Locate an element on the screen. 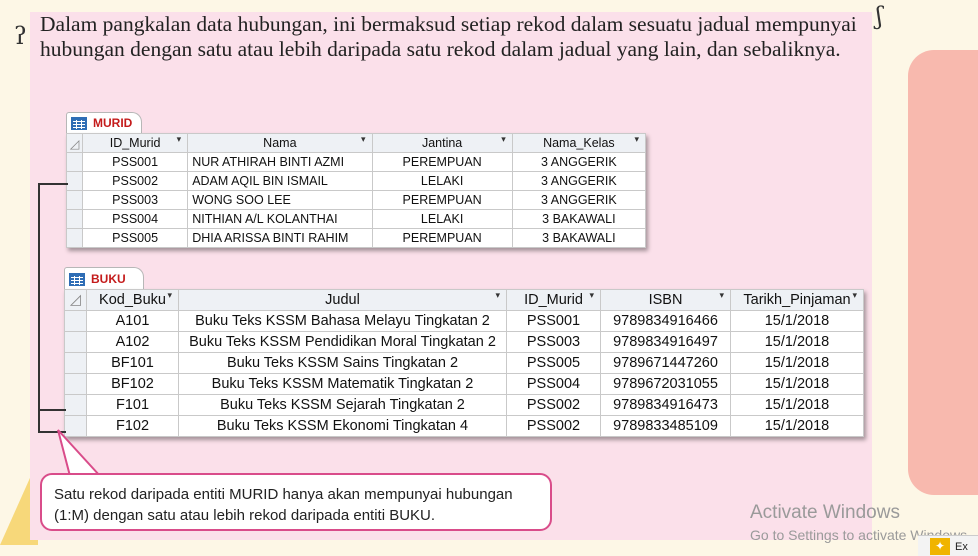 This screenshot has height=556, width=978. cell: Buku Teks KSSM Matematik Tingkatan 2 is located at coordinates (342, 384).